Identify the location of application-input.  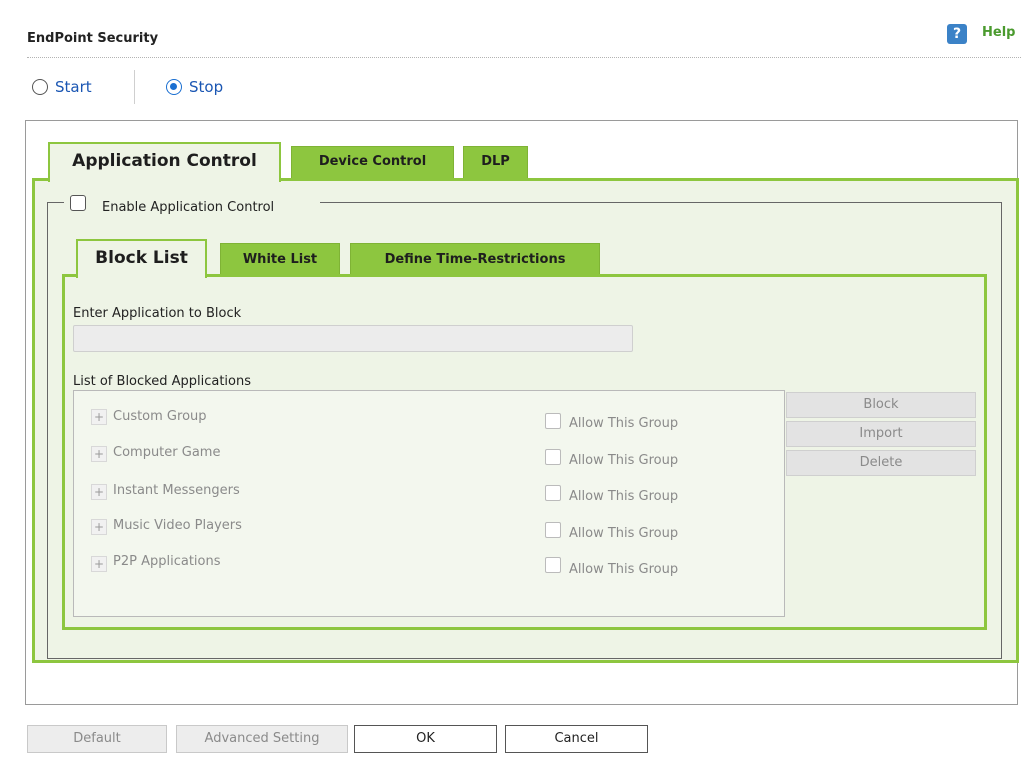
(353, 338).